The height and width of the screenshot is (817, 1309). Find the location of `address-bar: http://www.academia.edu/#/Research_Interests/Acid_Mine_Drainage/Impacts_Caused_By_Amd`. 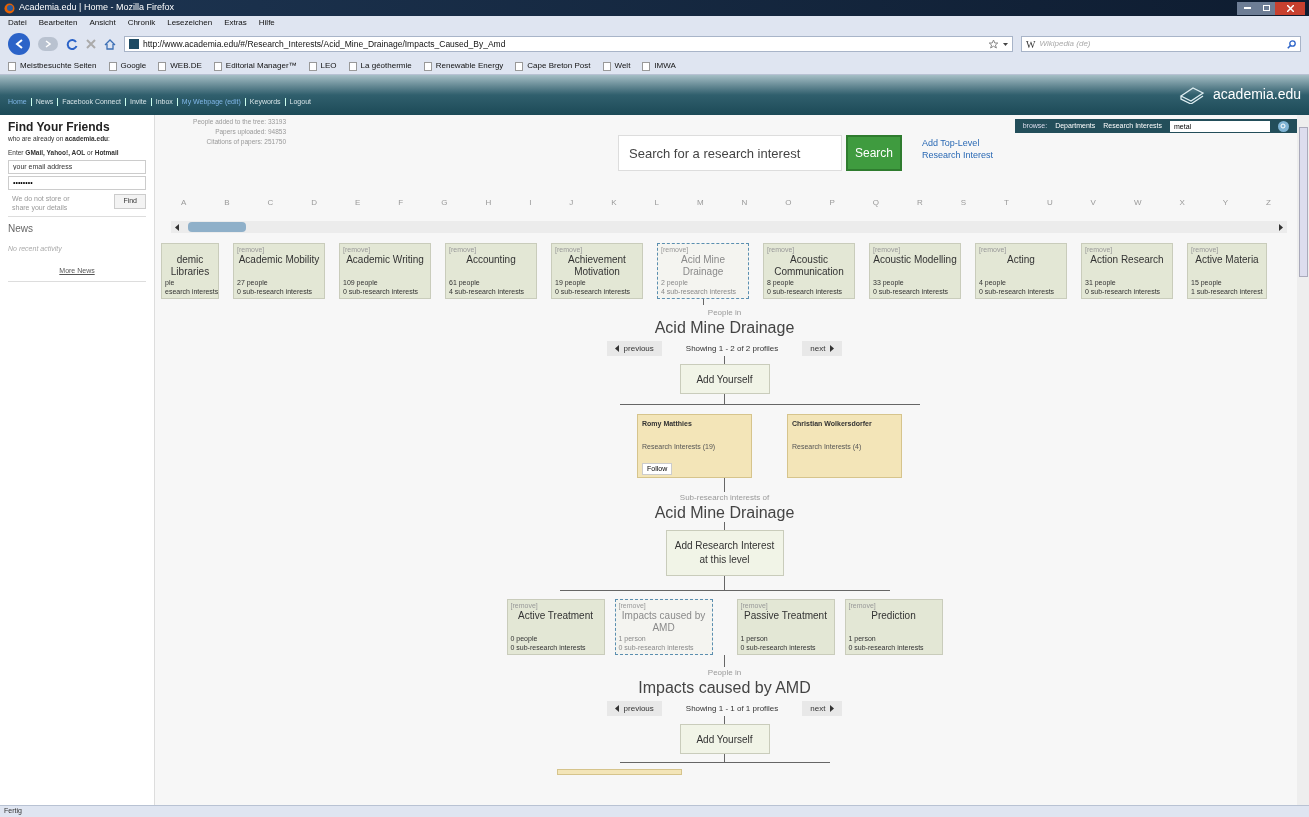

address-bar: http://www.academia.edu/#/Research_Interests/Acid_Mine_Drainage/Impacts_Caused_By_Amd is located at coordinates (568, 44).